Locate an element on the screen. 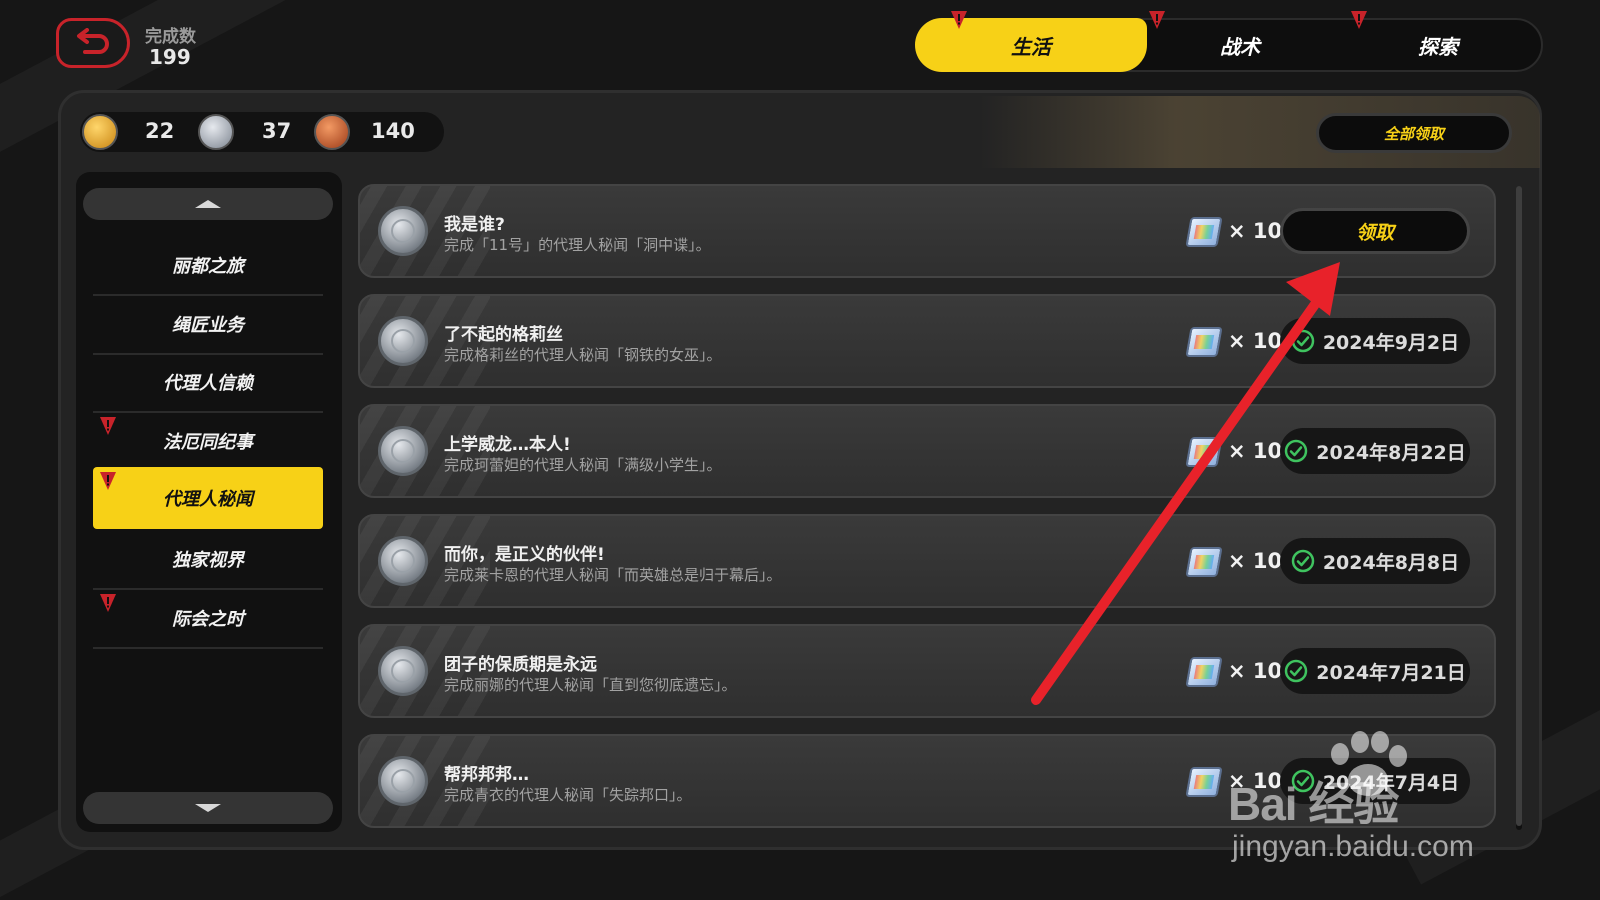 This screenshot has height=900, width=1600. completed-date-badge: 2024年8月8日 is located at coordinates (1375, 561).